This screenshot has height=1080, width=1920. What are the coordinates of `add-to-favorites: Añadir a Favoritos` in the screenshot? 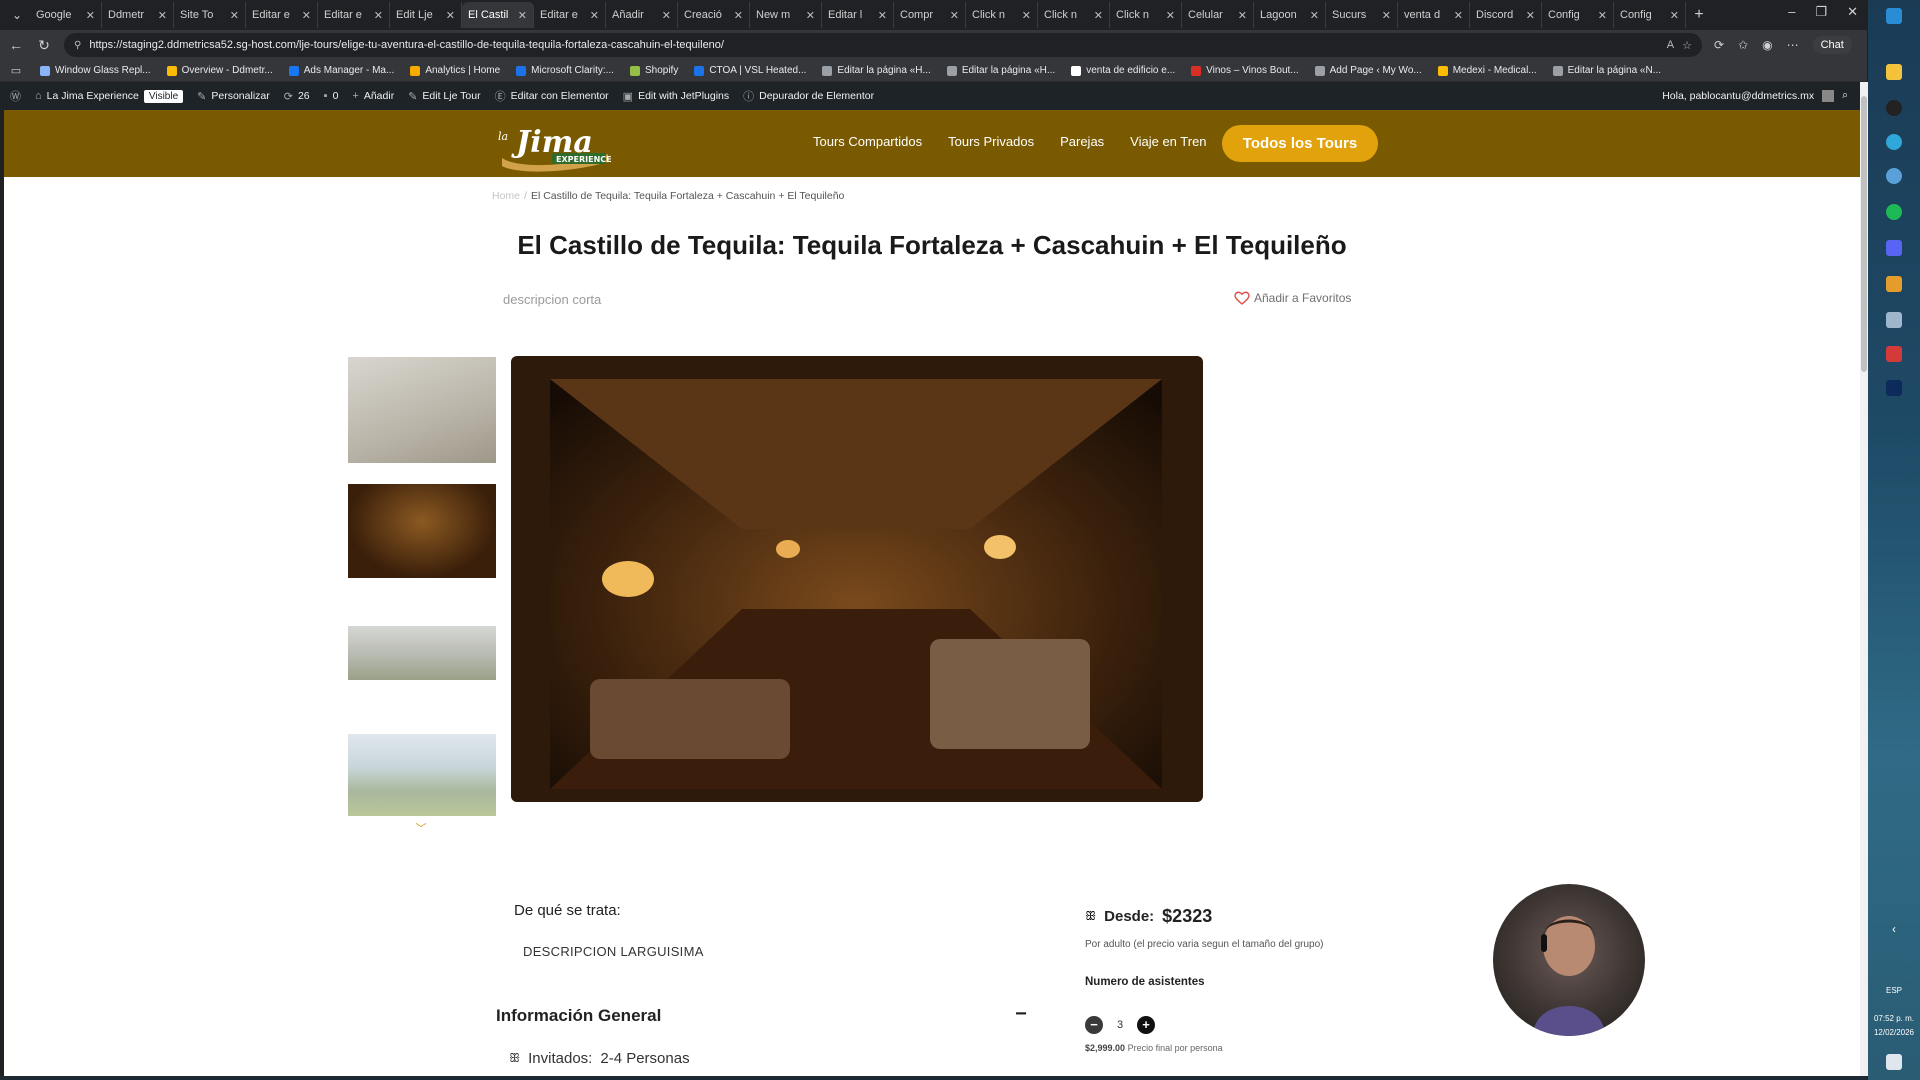 It's located at (1292, 298).